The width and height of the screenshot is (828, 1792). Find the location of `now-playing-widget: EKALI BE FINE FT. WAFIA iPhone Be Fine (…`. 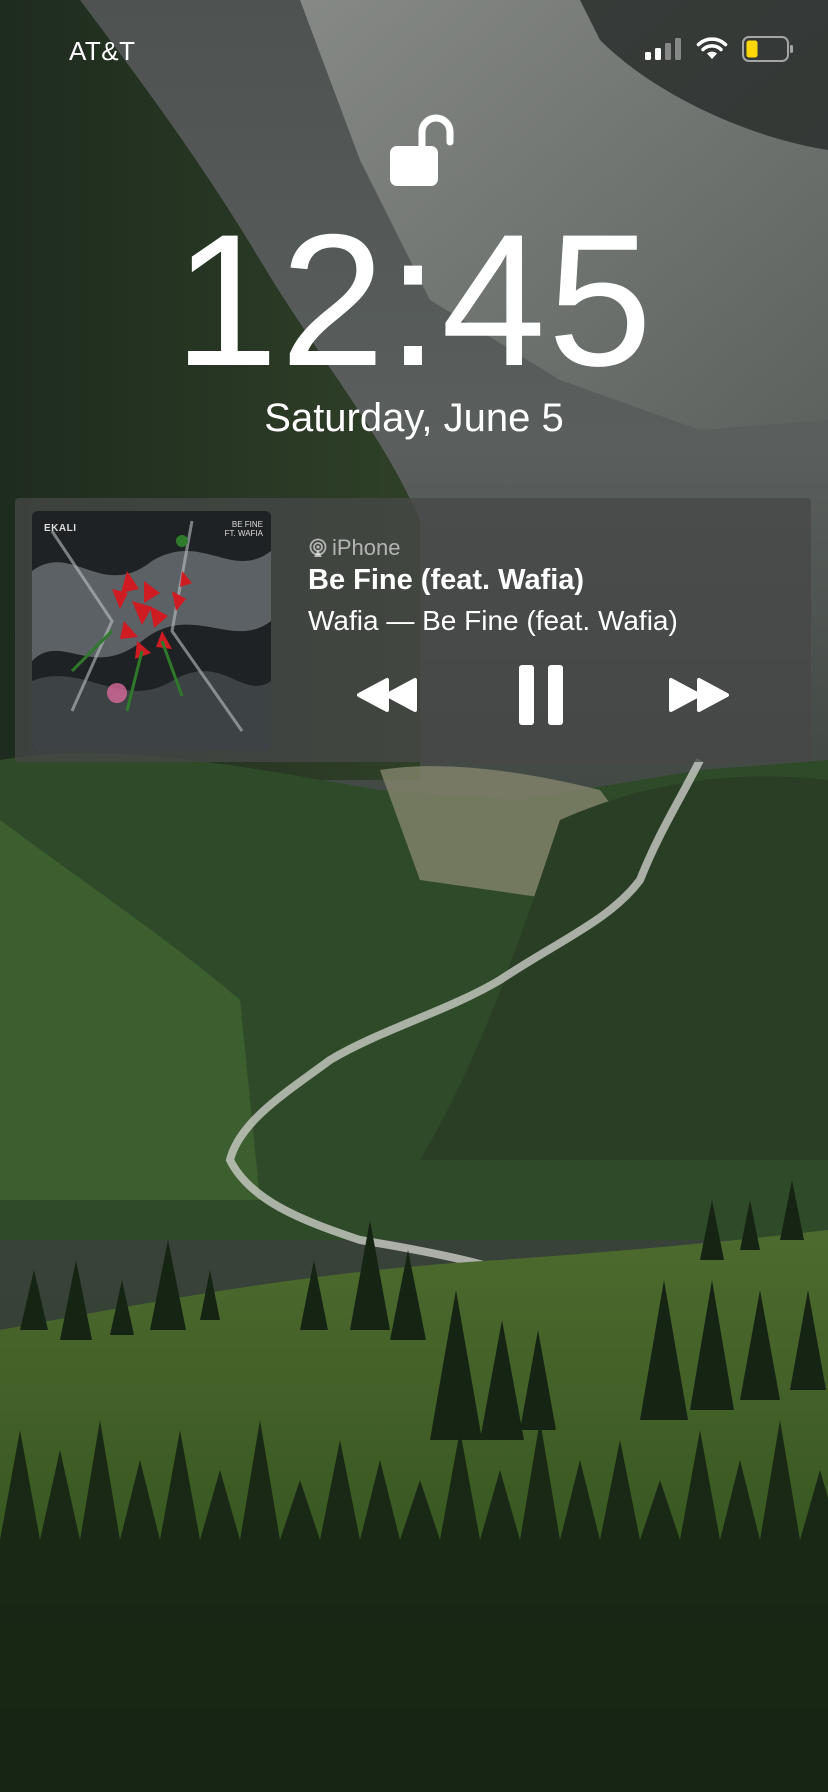

now-playing-widget: EKALI BE FINE FT. WAFIA iPhone Be Fine (… is located at coordinates (413, 630).